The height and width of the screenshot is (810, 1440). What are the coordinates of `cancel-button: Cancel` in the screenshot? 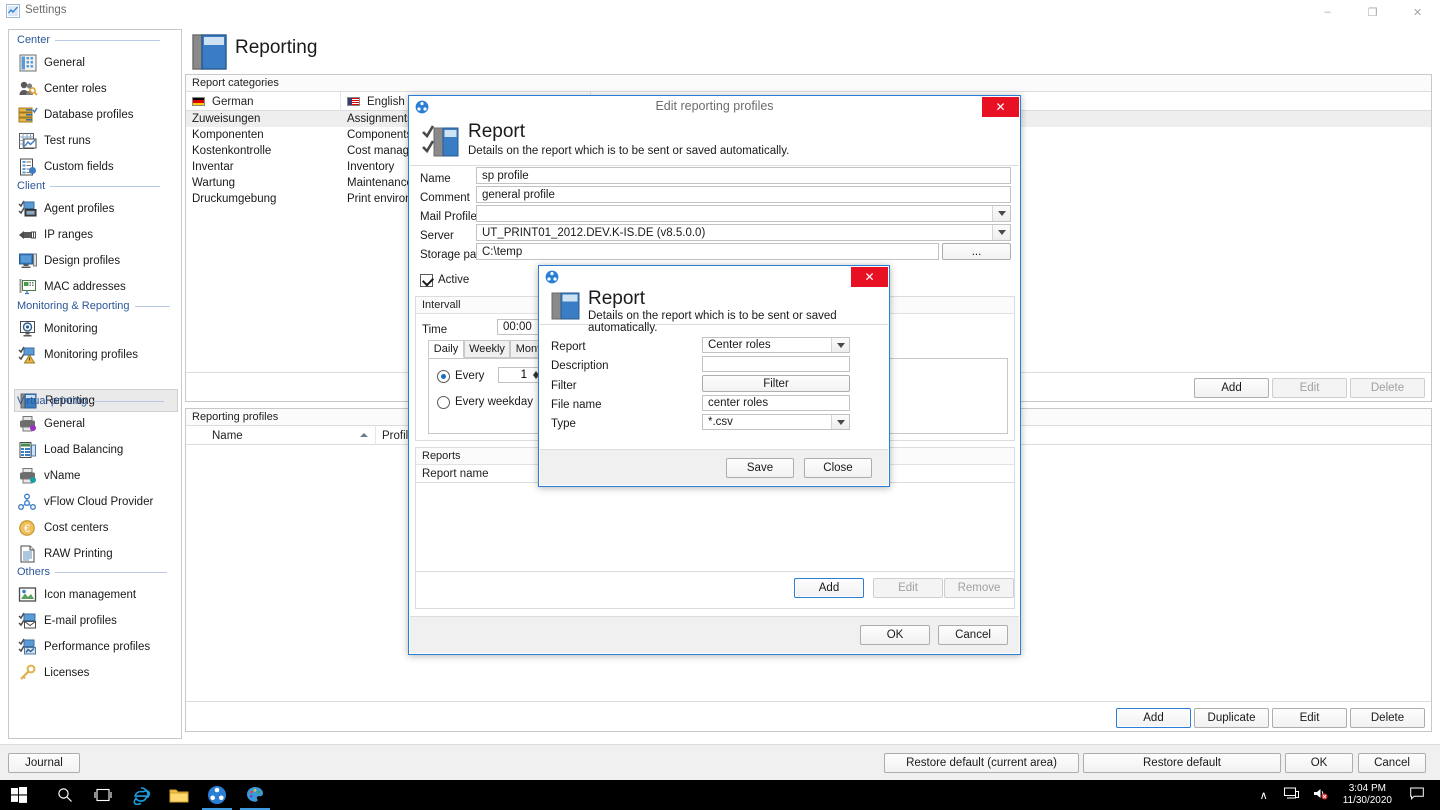 It's located at (1392, 763).